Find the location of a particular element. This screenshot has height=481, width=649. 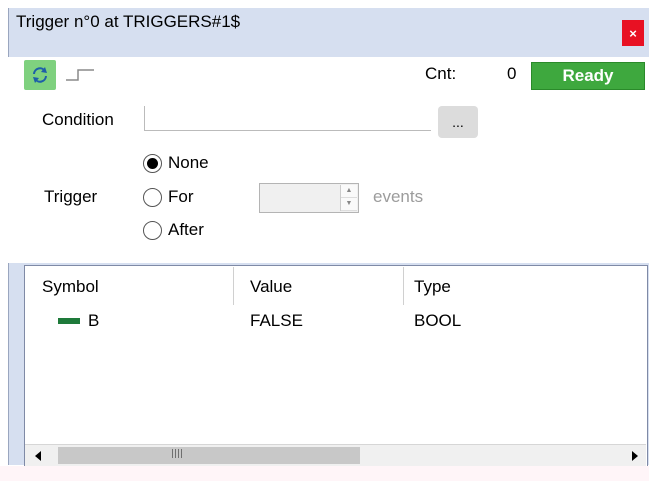

column-header-value: Value is located at coordinates (271, 287).